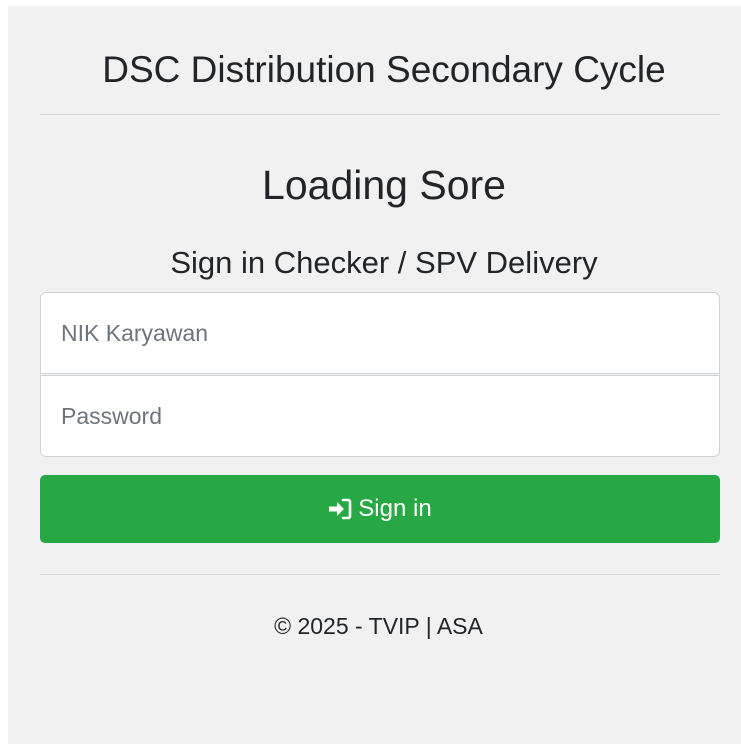  What do you see at coordinates (380, 574) in the screenshot?
I see `footer-divider` at bounding box center [380, 574].